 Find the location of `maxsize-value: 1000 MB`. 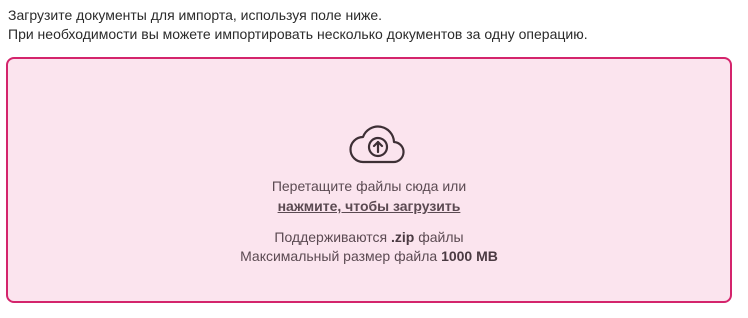

maxsize-value: 1000 MB is located at coordinates (469, 256).